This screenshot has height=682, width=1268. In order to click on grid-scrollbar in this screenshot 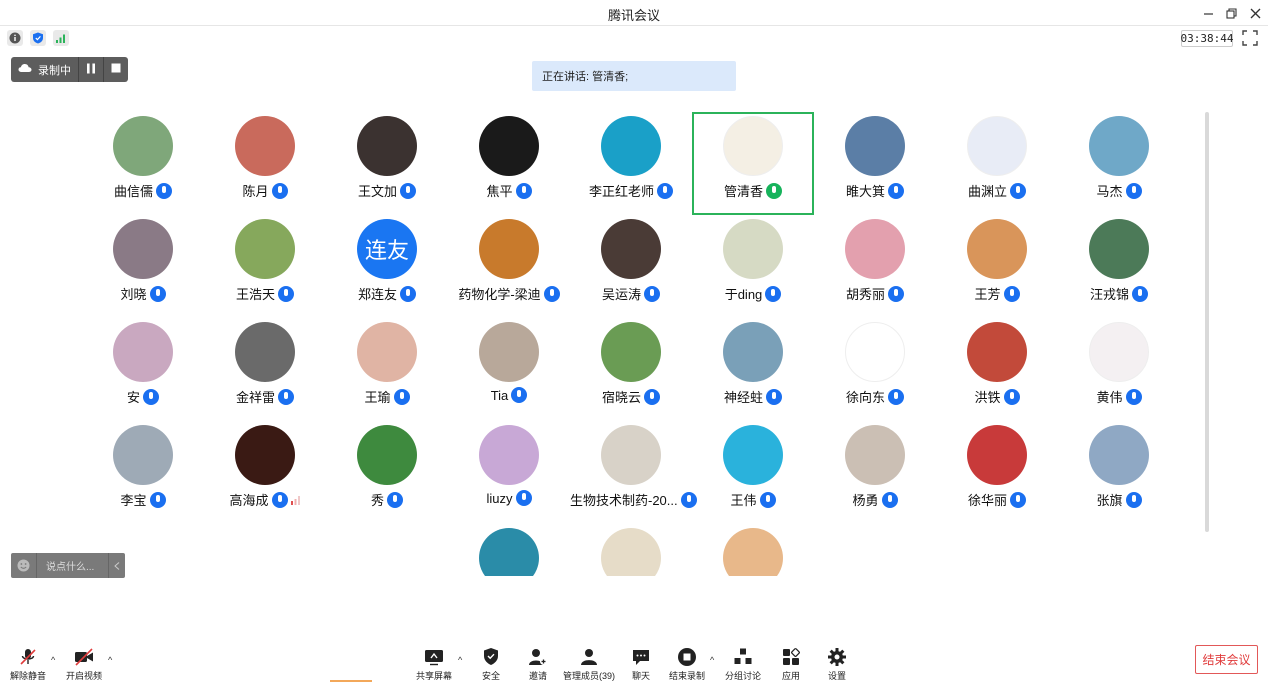, I will do `click(1207, 322)`.